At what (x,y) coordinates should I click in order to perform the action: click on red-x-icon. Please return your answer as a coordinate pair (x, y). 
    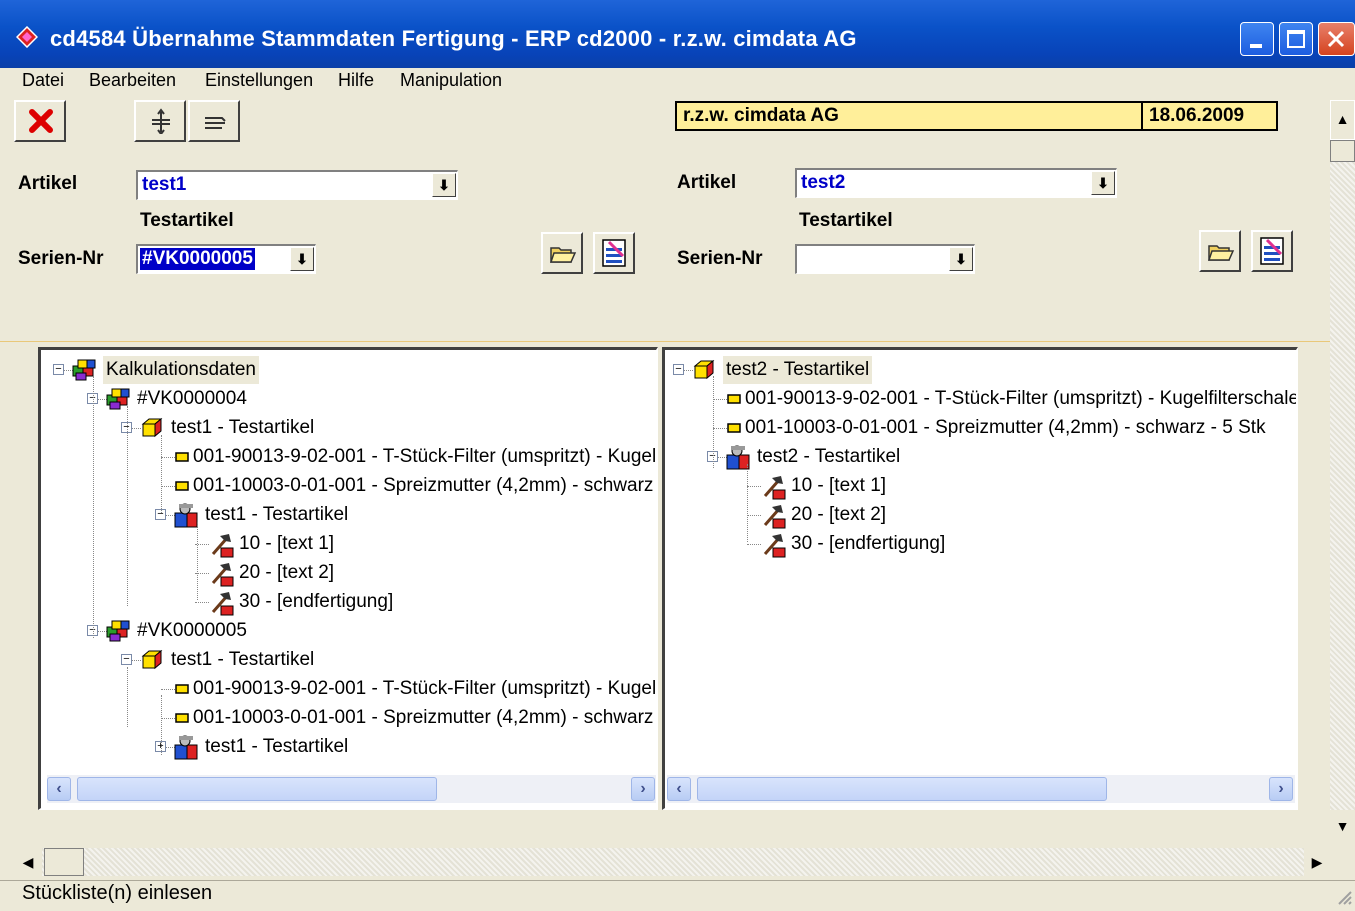
    Looking at the image, I should click on (41, 121).